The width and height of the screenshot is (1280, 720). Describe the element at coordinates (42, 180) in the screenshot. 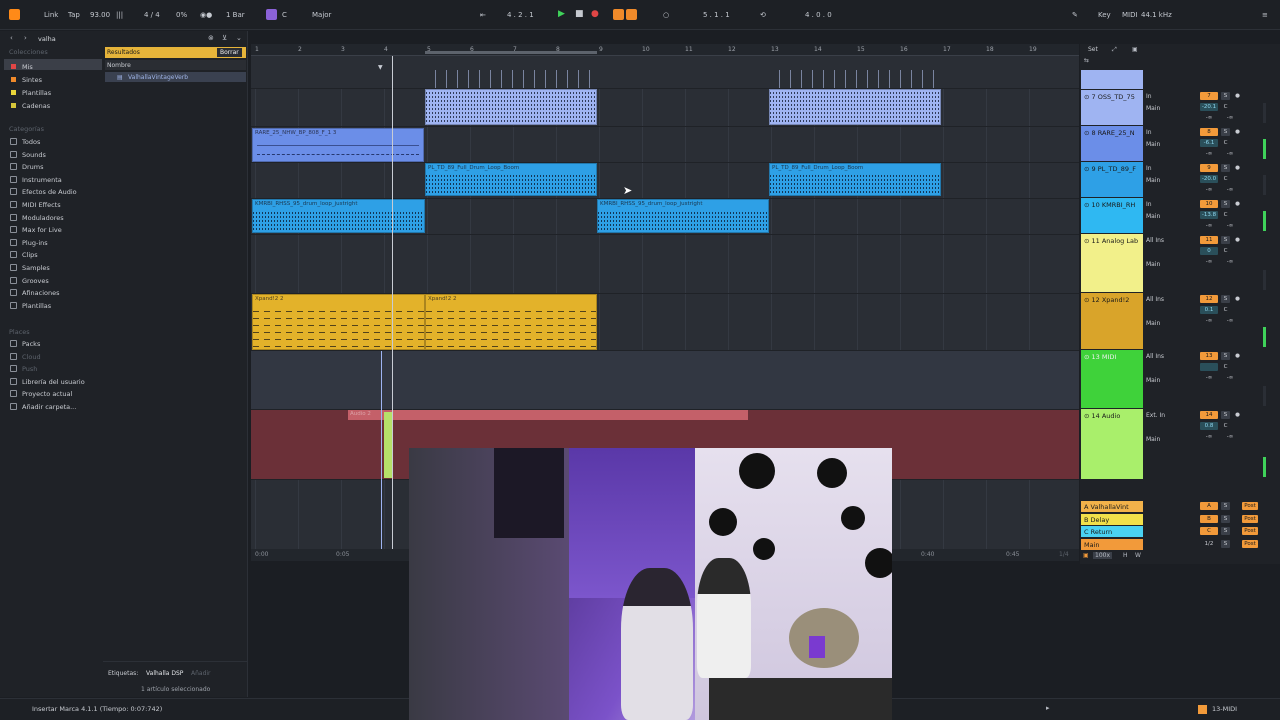

I see `category-item: Instrumenta` at that location.